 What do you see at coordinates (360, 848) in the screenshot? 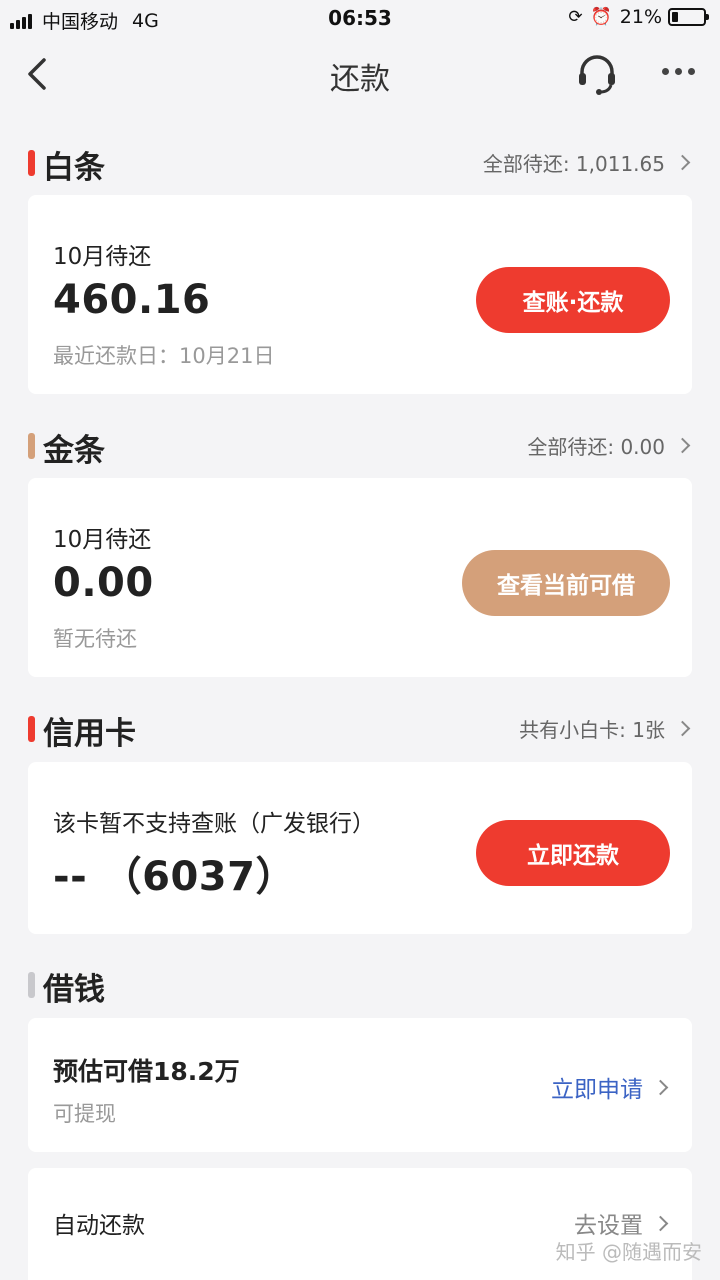
I see `credit-card-card: 该卡暂不支持查账（广发银行） -- （6037） 立即还款` at bounding box center [360, 848].